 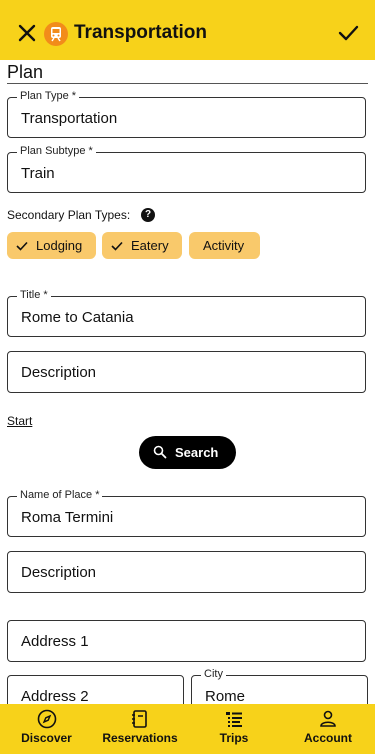 I want to click on section-title: Plan, so click(x=25, y=72).